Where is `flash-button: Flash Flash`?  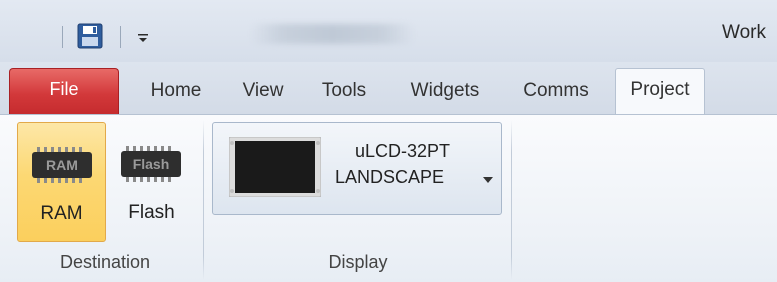 flash-button: Flash Flash is located at coordinates (151, 182).